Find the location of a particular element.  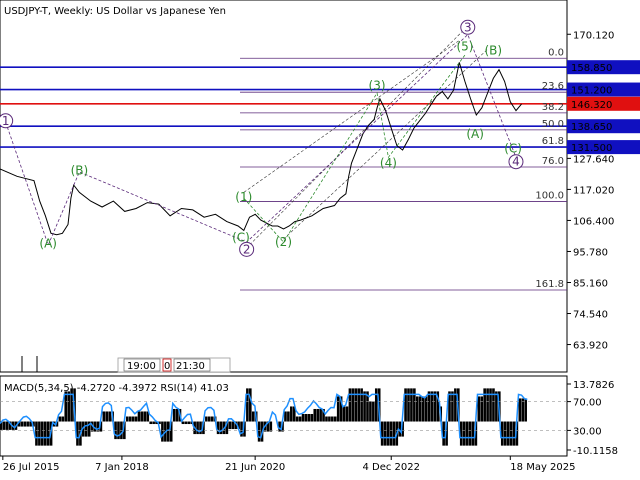

level-tag-text: 151.200 is located at coordinates (591, 91).